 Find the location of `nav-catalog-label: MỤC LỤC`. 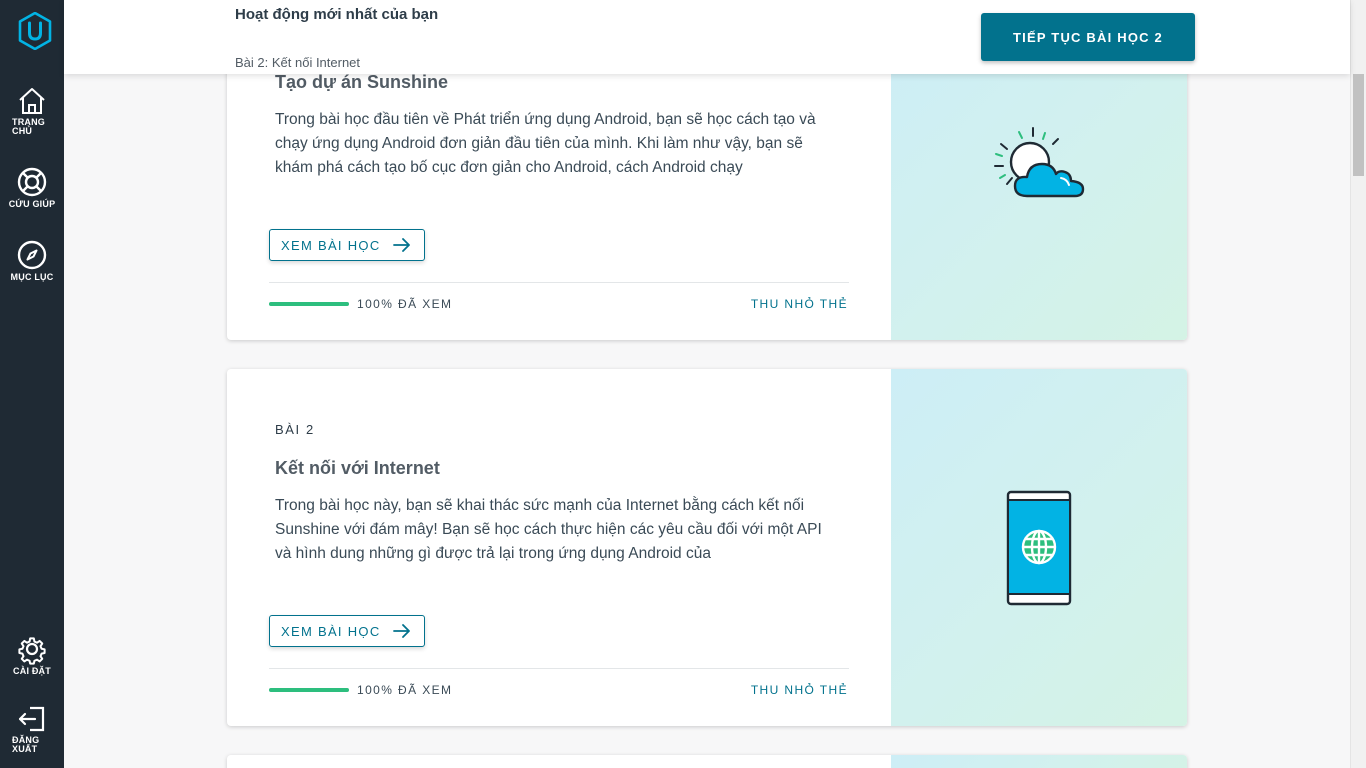

nav-catalog-label: MỤC LỤC is located at coordinates (32, 277).